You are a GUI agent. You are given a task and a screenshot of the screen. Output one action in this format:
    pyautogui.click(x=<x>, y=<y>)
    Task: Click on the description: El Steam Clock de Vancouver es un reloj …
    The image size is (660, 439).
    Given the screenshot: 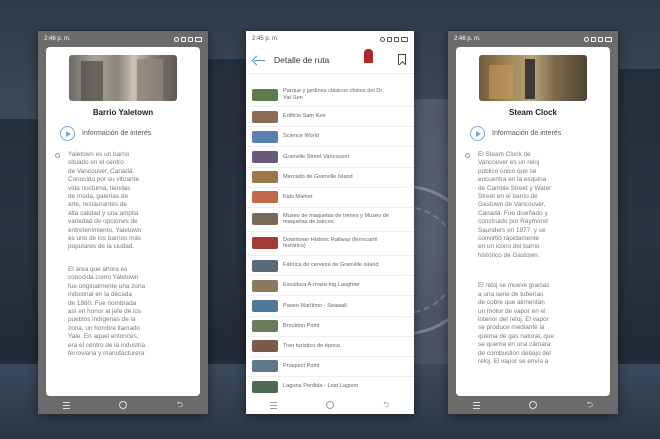 What is the action you would take?
    pyautogui.click(x=532, y=258)
    